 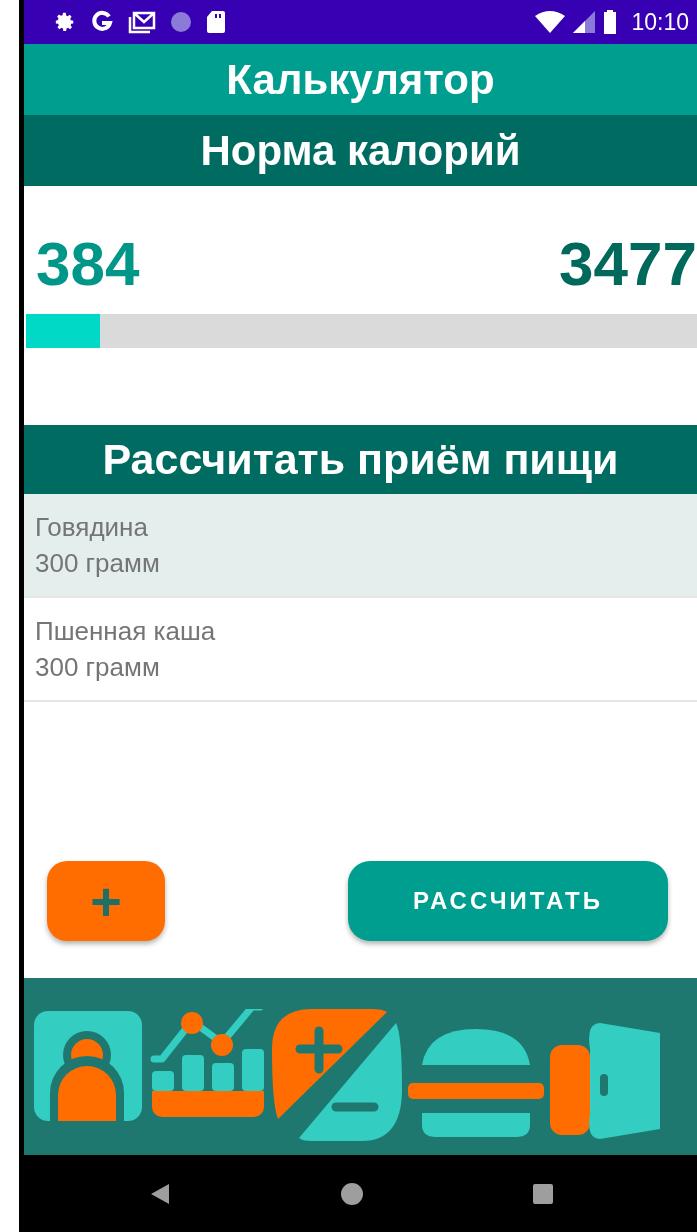 I want to click on settings-icon, so click(x=65, y=22).